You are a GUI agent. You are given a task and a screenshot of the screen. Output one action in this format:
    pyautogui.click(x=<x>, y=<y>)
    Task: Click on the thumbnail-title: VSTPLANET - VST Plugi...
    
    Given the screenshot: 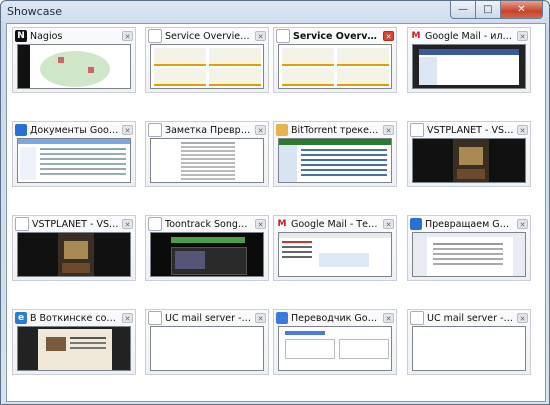 What is the action you would take?
    pyautogui.click(x=470, y=130)
    